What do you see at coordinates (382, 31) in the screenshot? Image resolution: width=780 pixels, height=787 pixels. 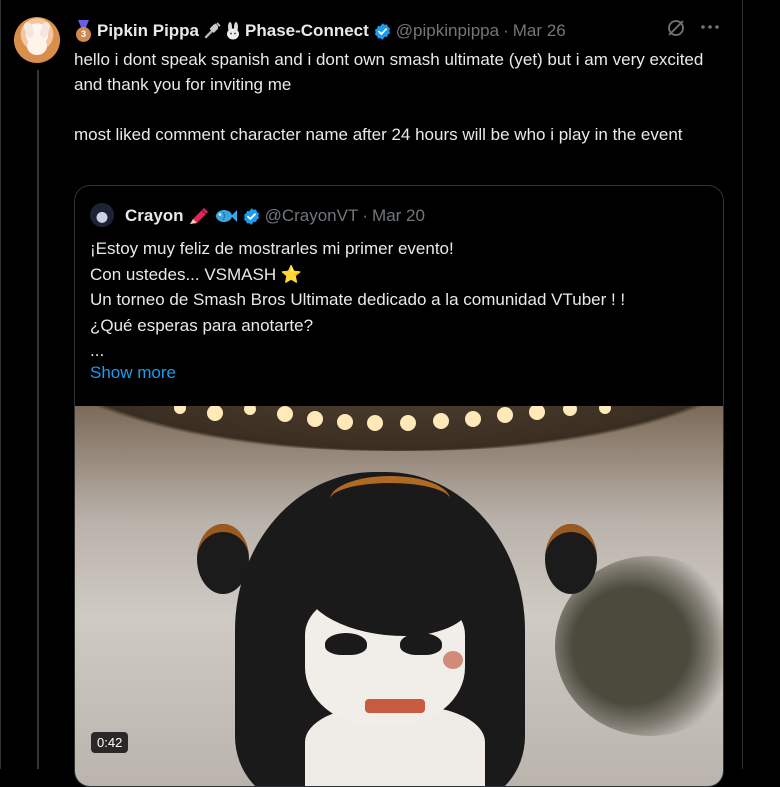 I see `verified-icon` at bounding box center [382, 31].